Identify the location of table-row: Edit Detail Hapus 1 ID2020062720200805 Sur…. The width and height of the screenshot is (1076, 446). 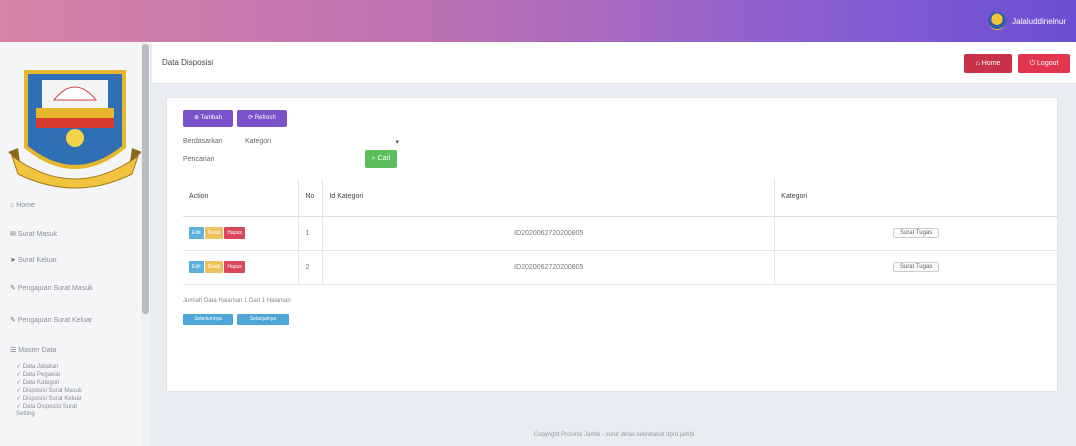
(620, 233).